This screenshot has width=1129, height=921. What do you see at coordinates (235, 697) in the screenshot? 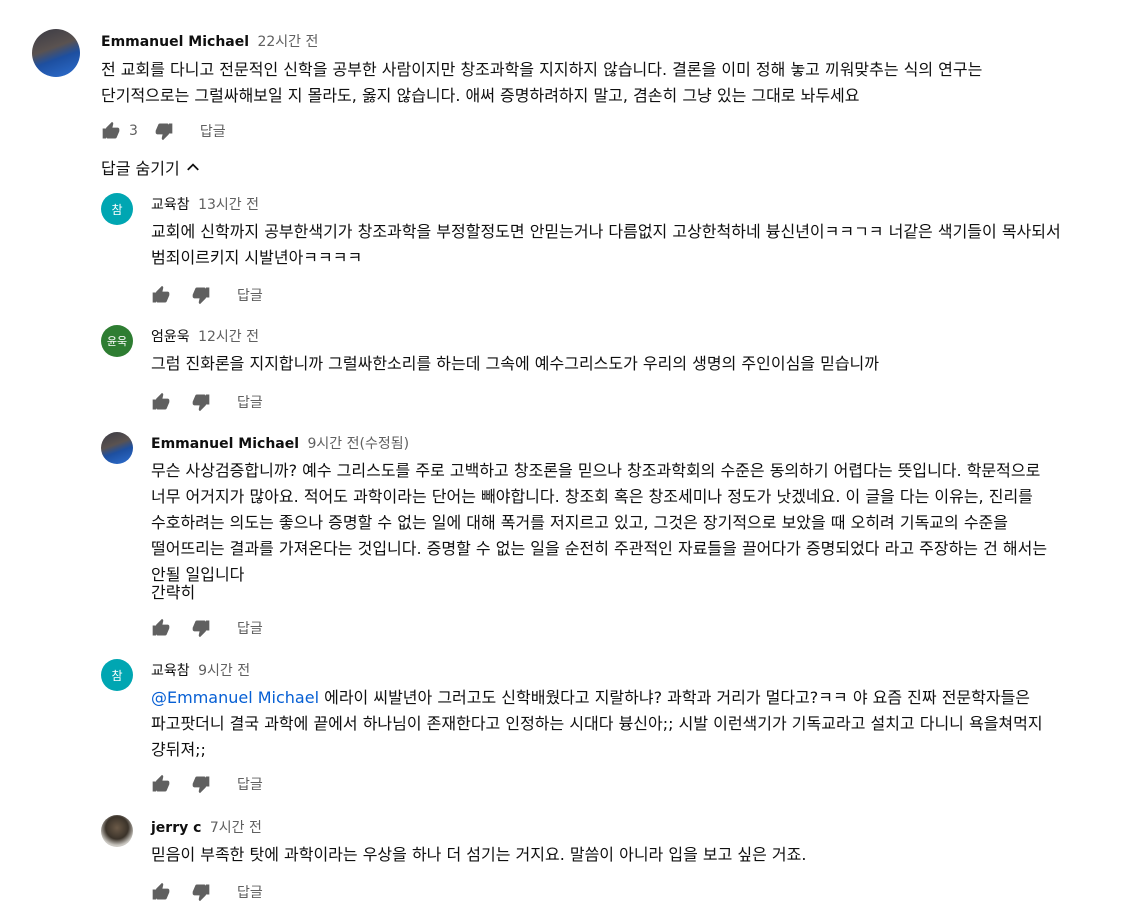
I see `user-mention-link: @Emmanuel Michael` at bounding box center [235, 697].